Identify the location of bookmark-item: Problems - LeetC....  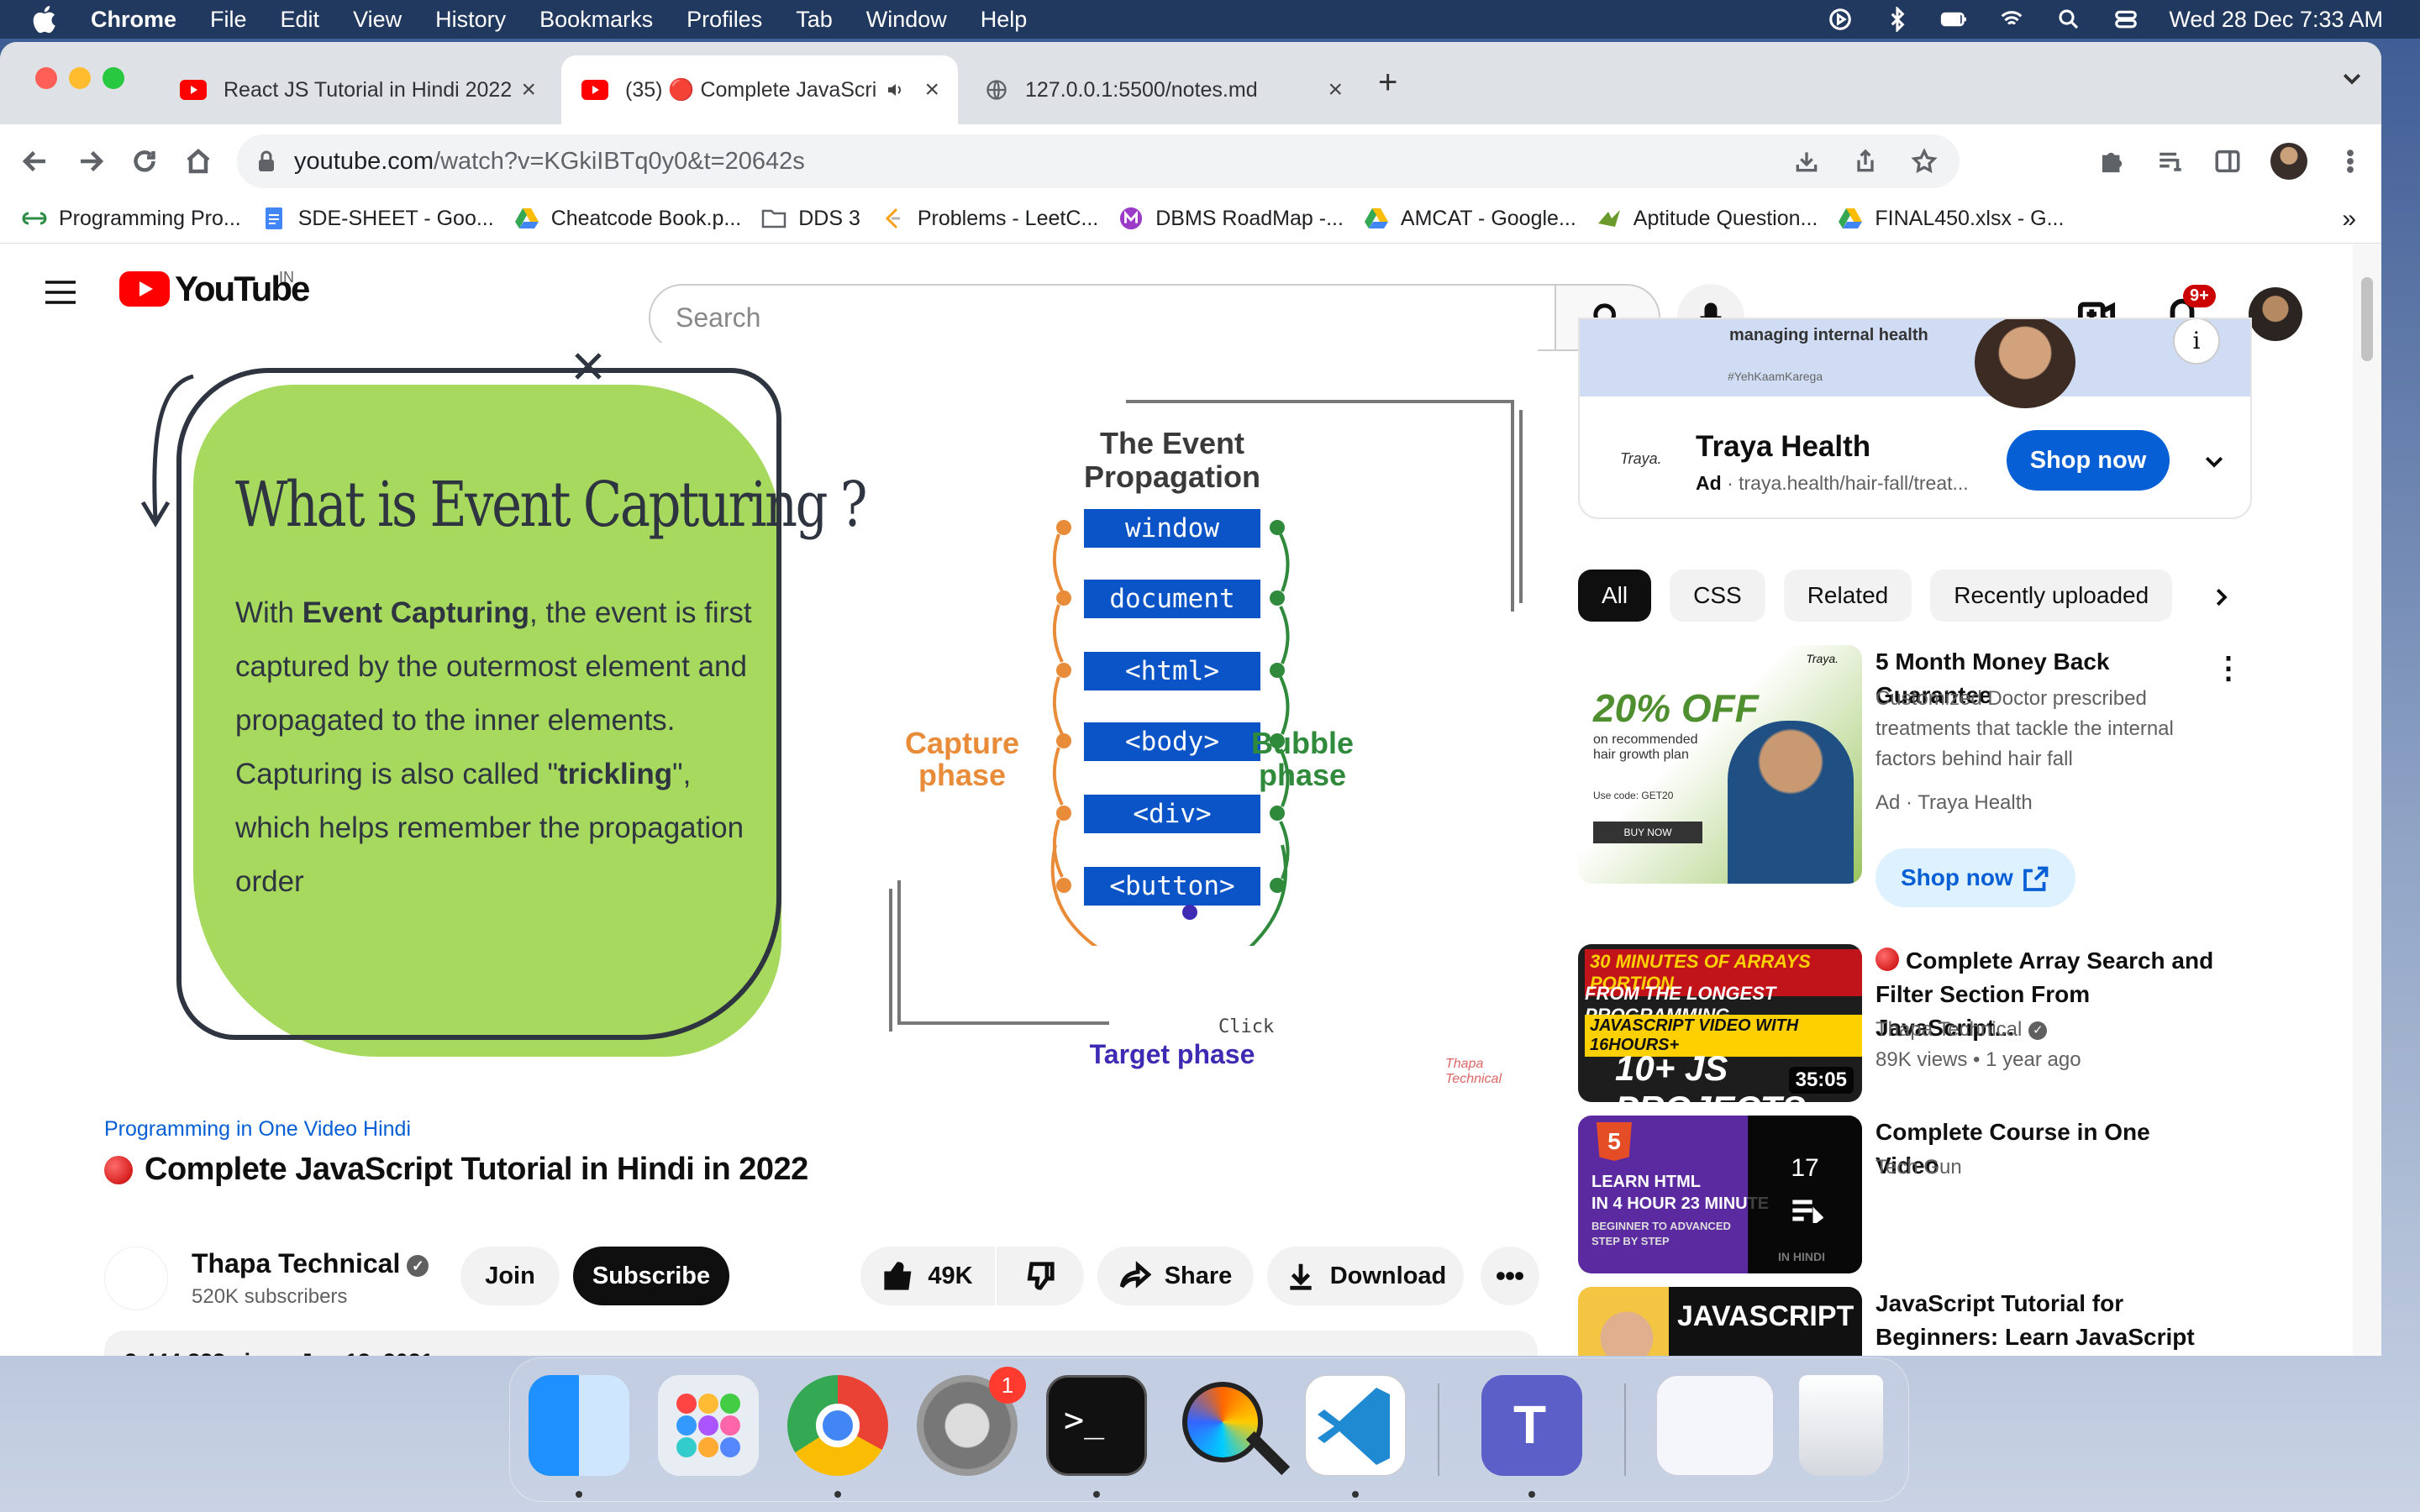
(990, 219).